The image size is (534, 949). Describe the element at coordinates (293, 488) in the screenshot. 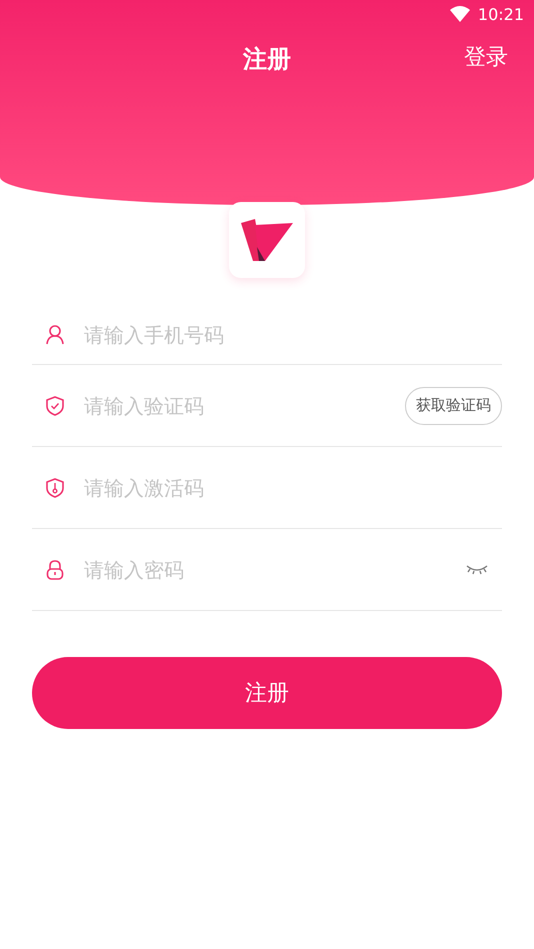

I see `text-field: 请输入激活码` at that location.